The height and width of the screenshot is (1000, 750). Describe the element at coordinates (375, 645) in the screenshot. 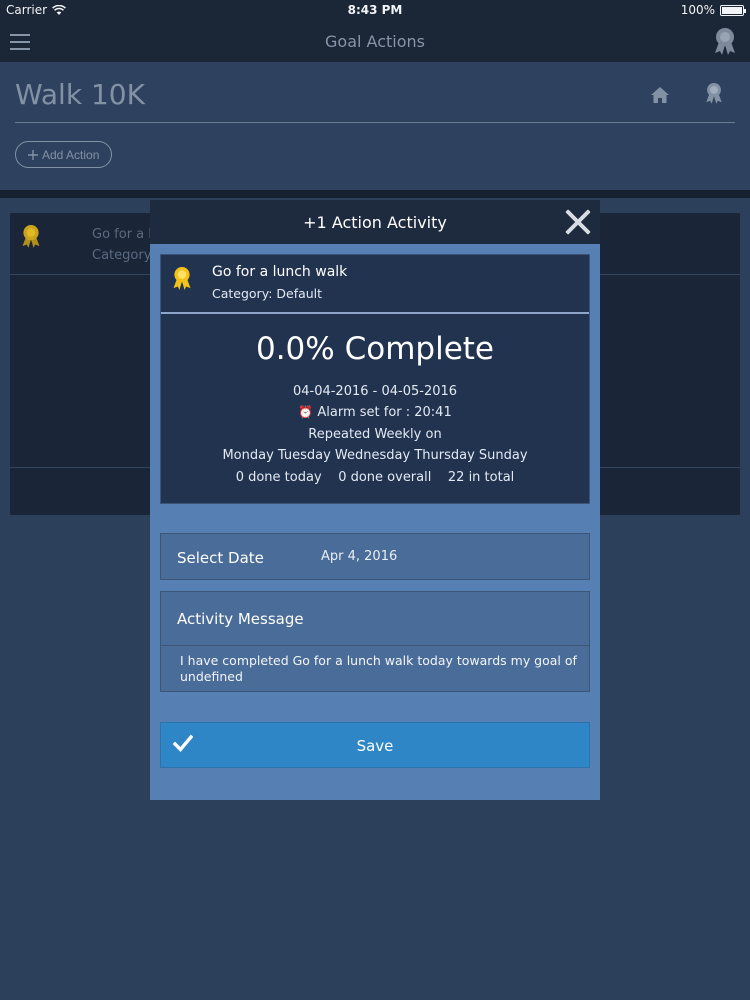

I see `message-divider` at that location.